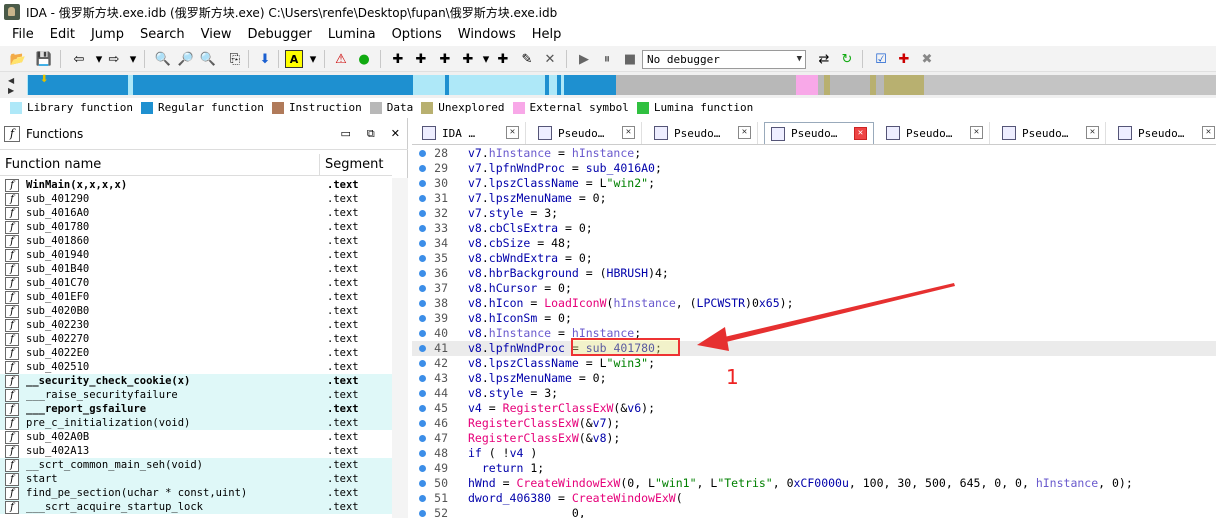 Image resolution: width=1216 pixels, height=518 pixels. I want to click on code-line: 48 if ( !v4 ), so click(814, 453).